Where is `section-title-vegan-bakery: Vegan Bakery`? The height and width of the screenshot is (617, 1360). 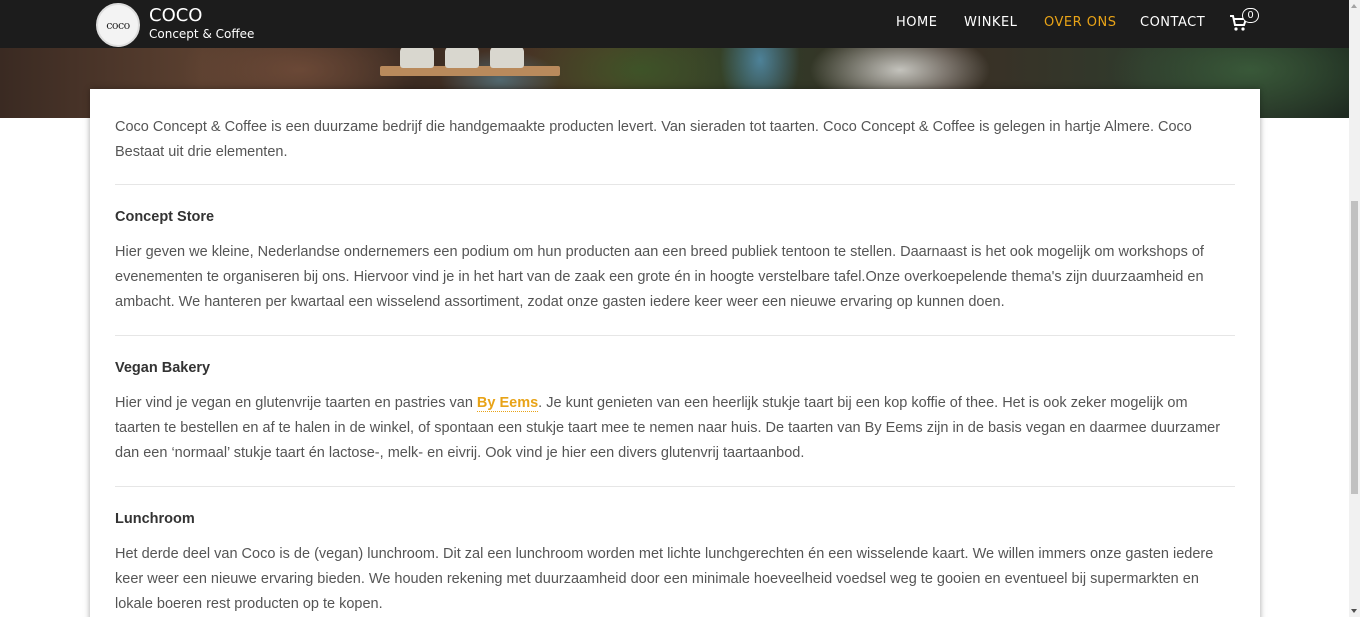 section-title-vegan-bakery: Vegan Bakery is located at coordinates (163, 368).